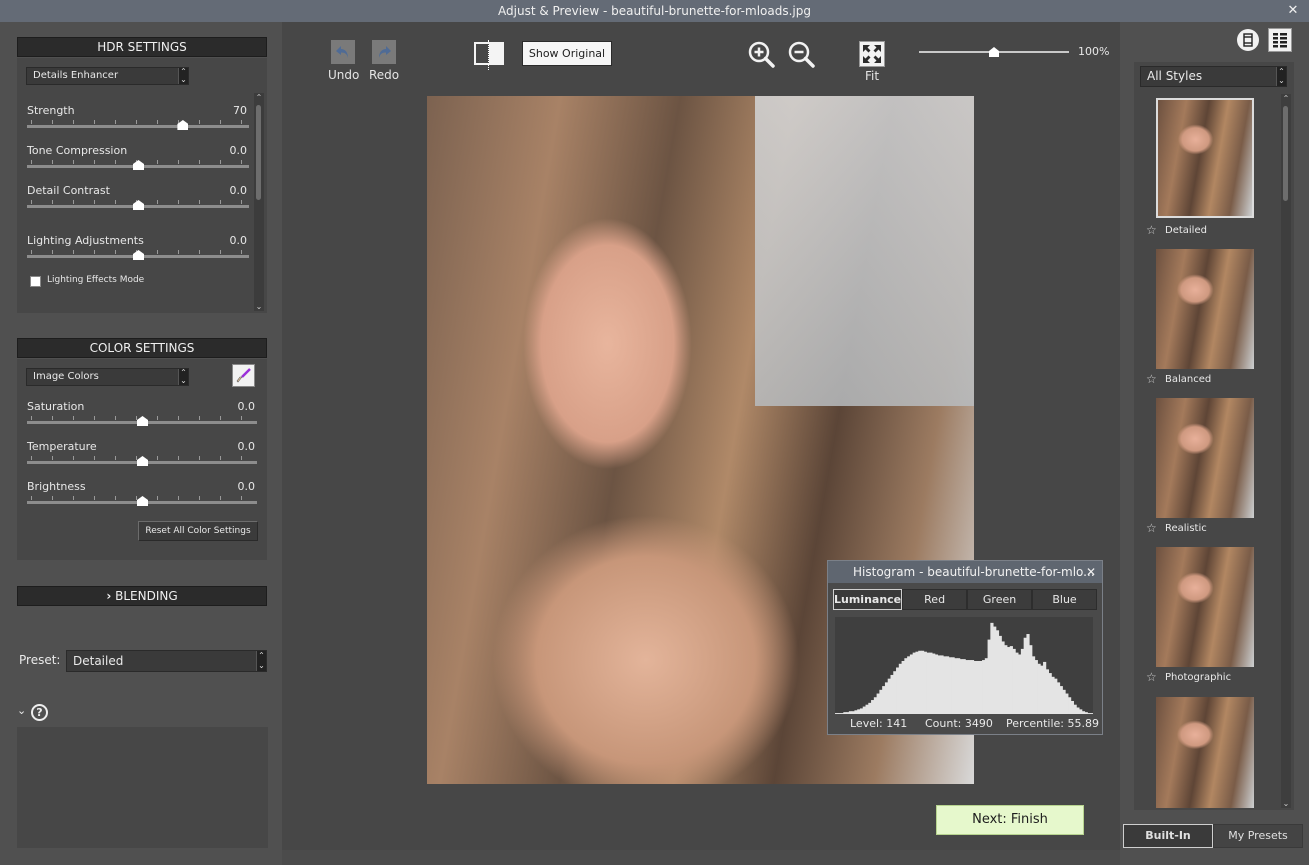 Image resolution: width=1309 pixels, height=865 pixels. Describe the element at coordinates (1175, 76) in the screenshot. I see `styles-filter-value: All Styles` at that location.